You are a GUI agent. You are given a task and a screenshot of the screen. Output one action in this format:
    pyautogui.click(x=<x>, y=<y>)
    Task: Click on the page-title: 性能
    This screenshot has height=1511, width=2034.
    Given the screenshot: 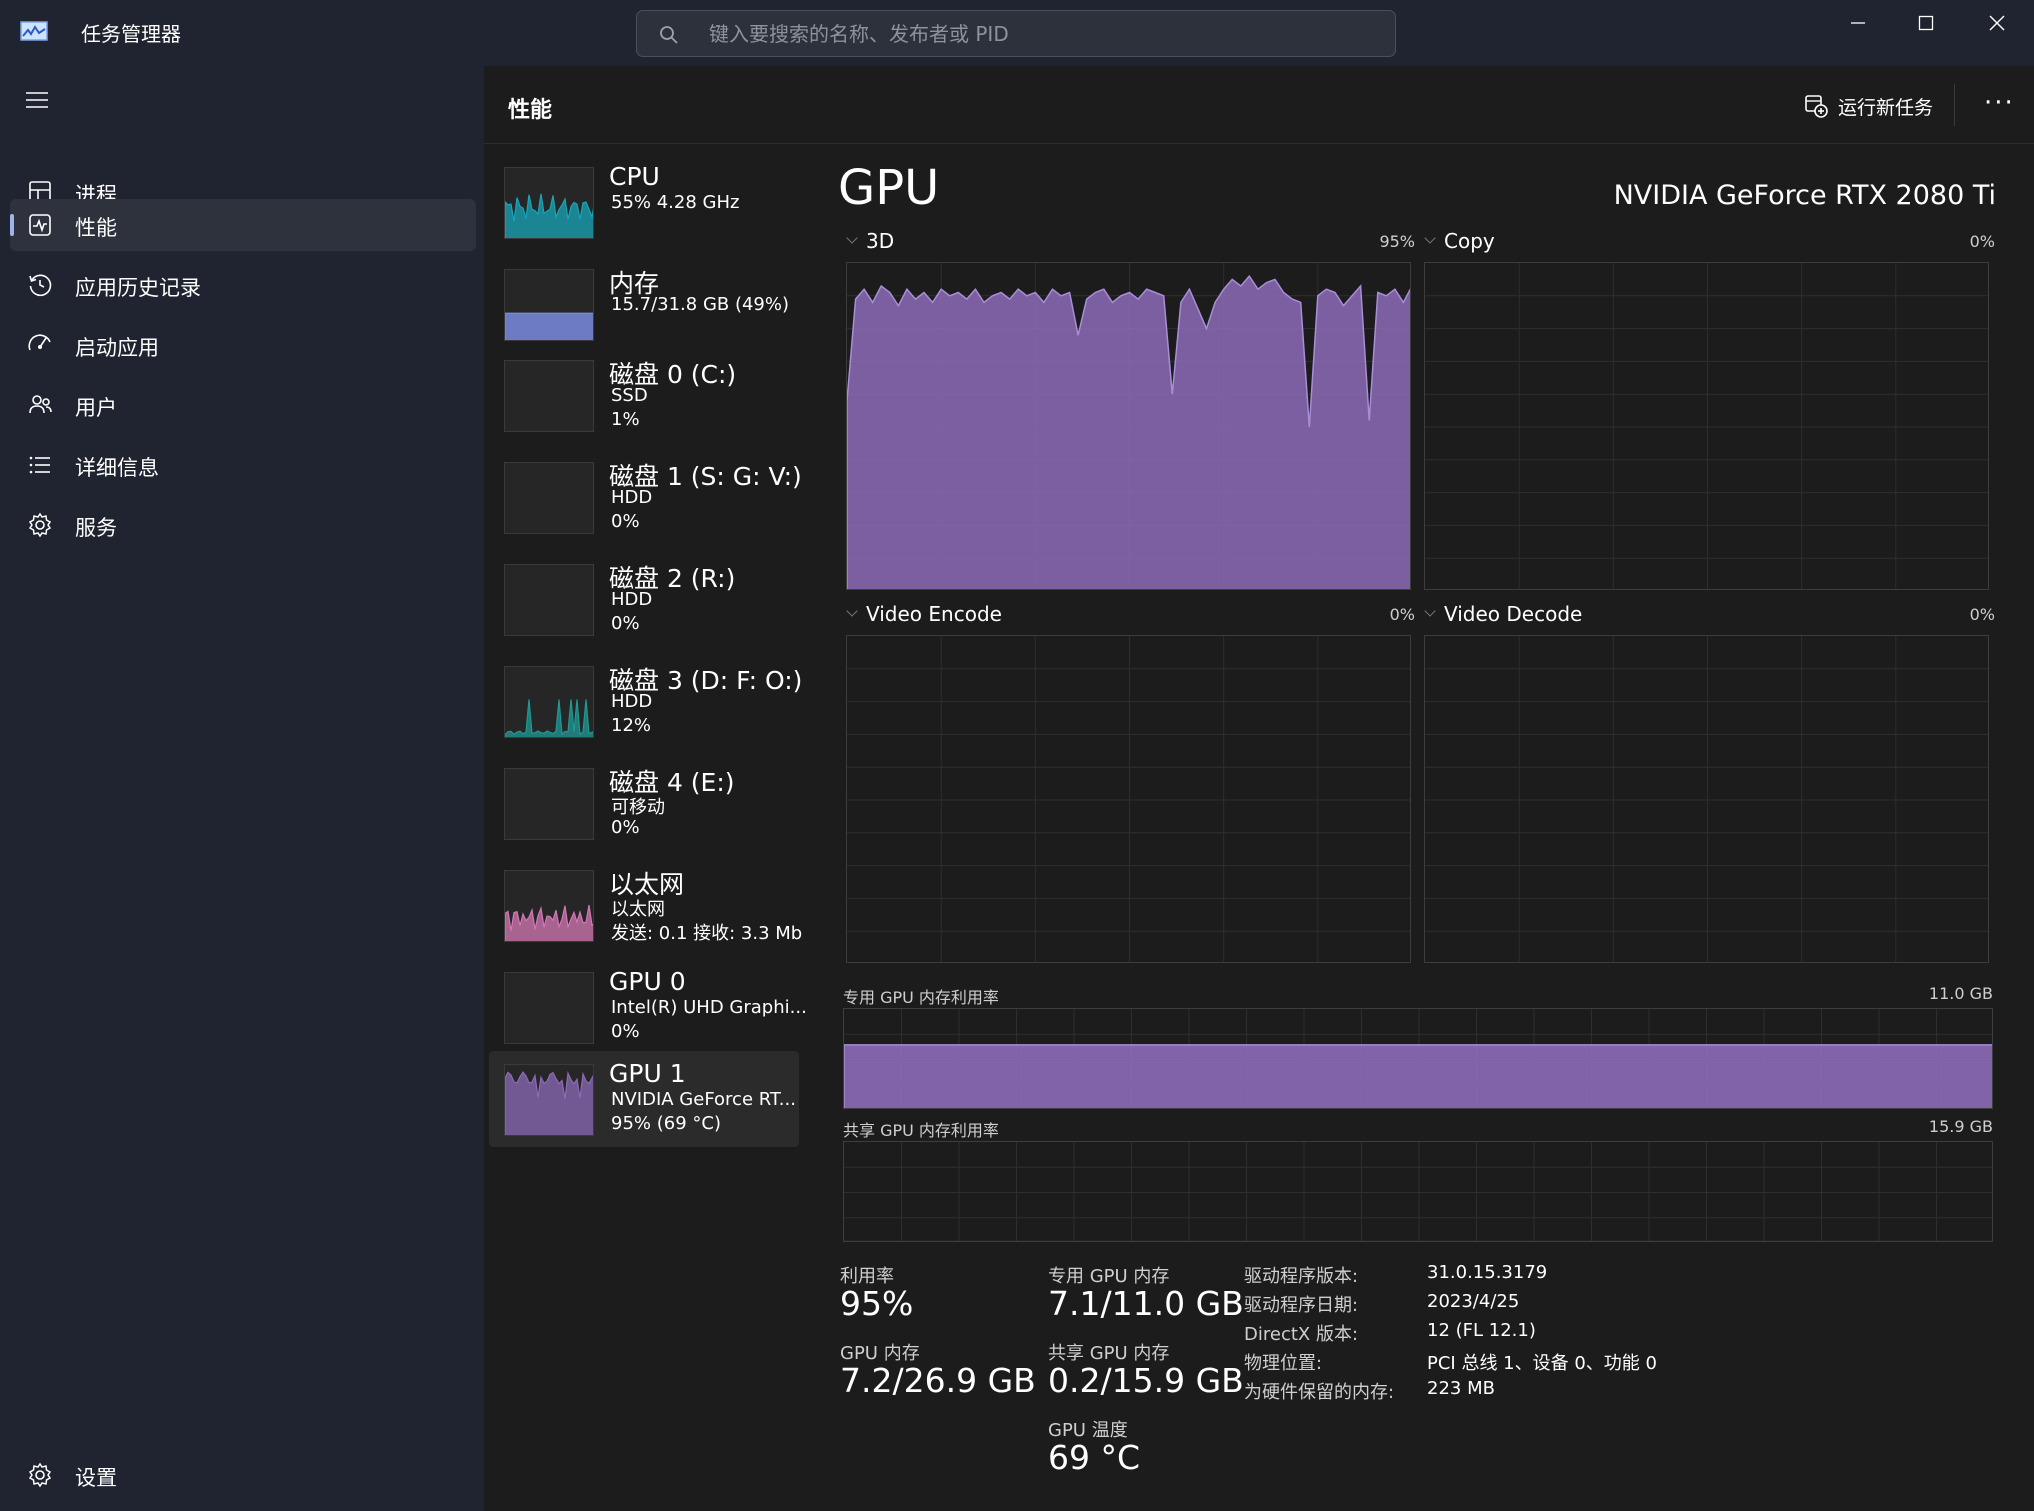 What is the action you would take?
    pyautogui.click(x=530, y=110)
    